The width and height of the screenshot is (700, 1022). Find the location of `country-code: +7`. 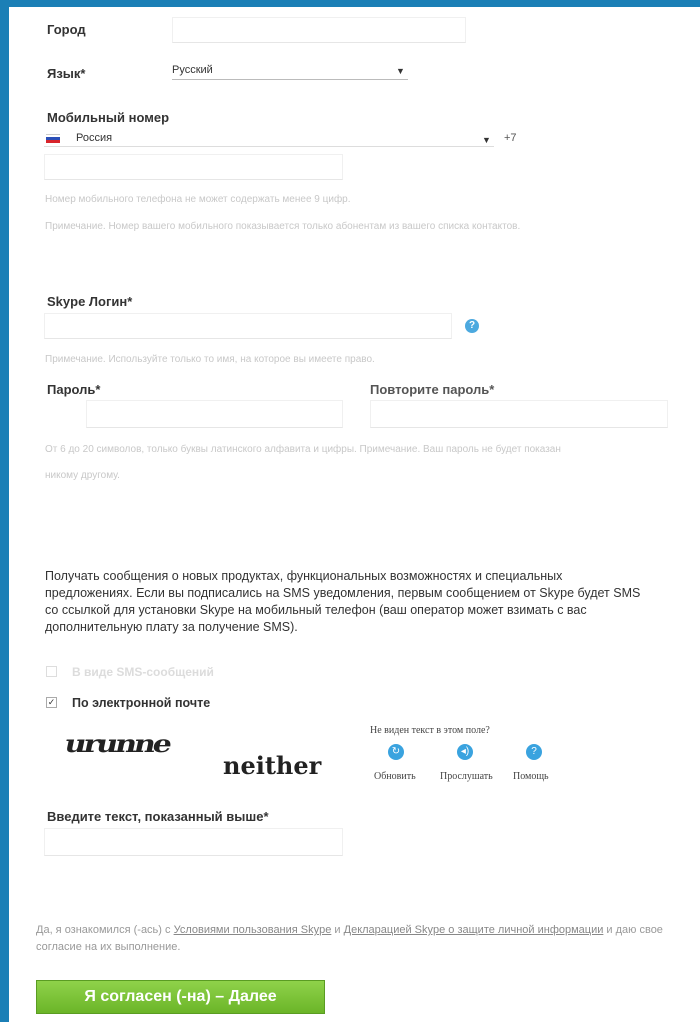

country-code: +7 is located at coordinates (510, 138).